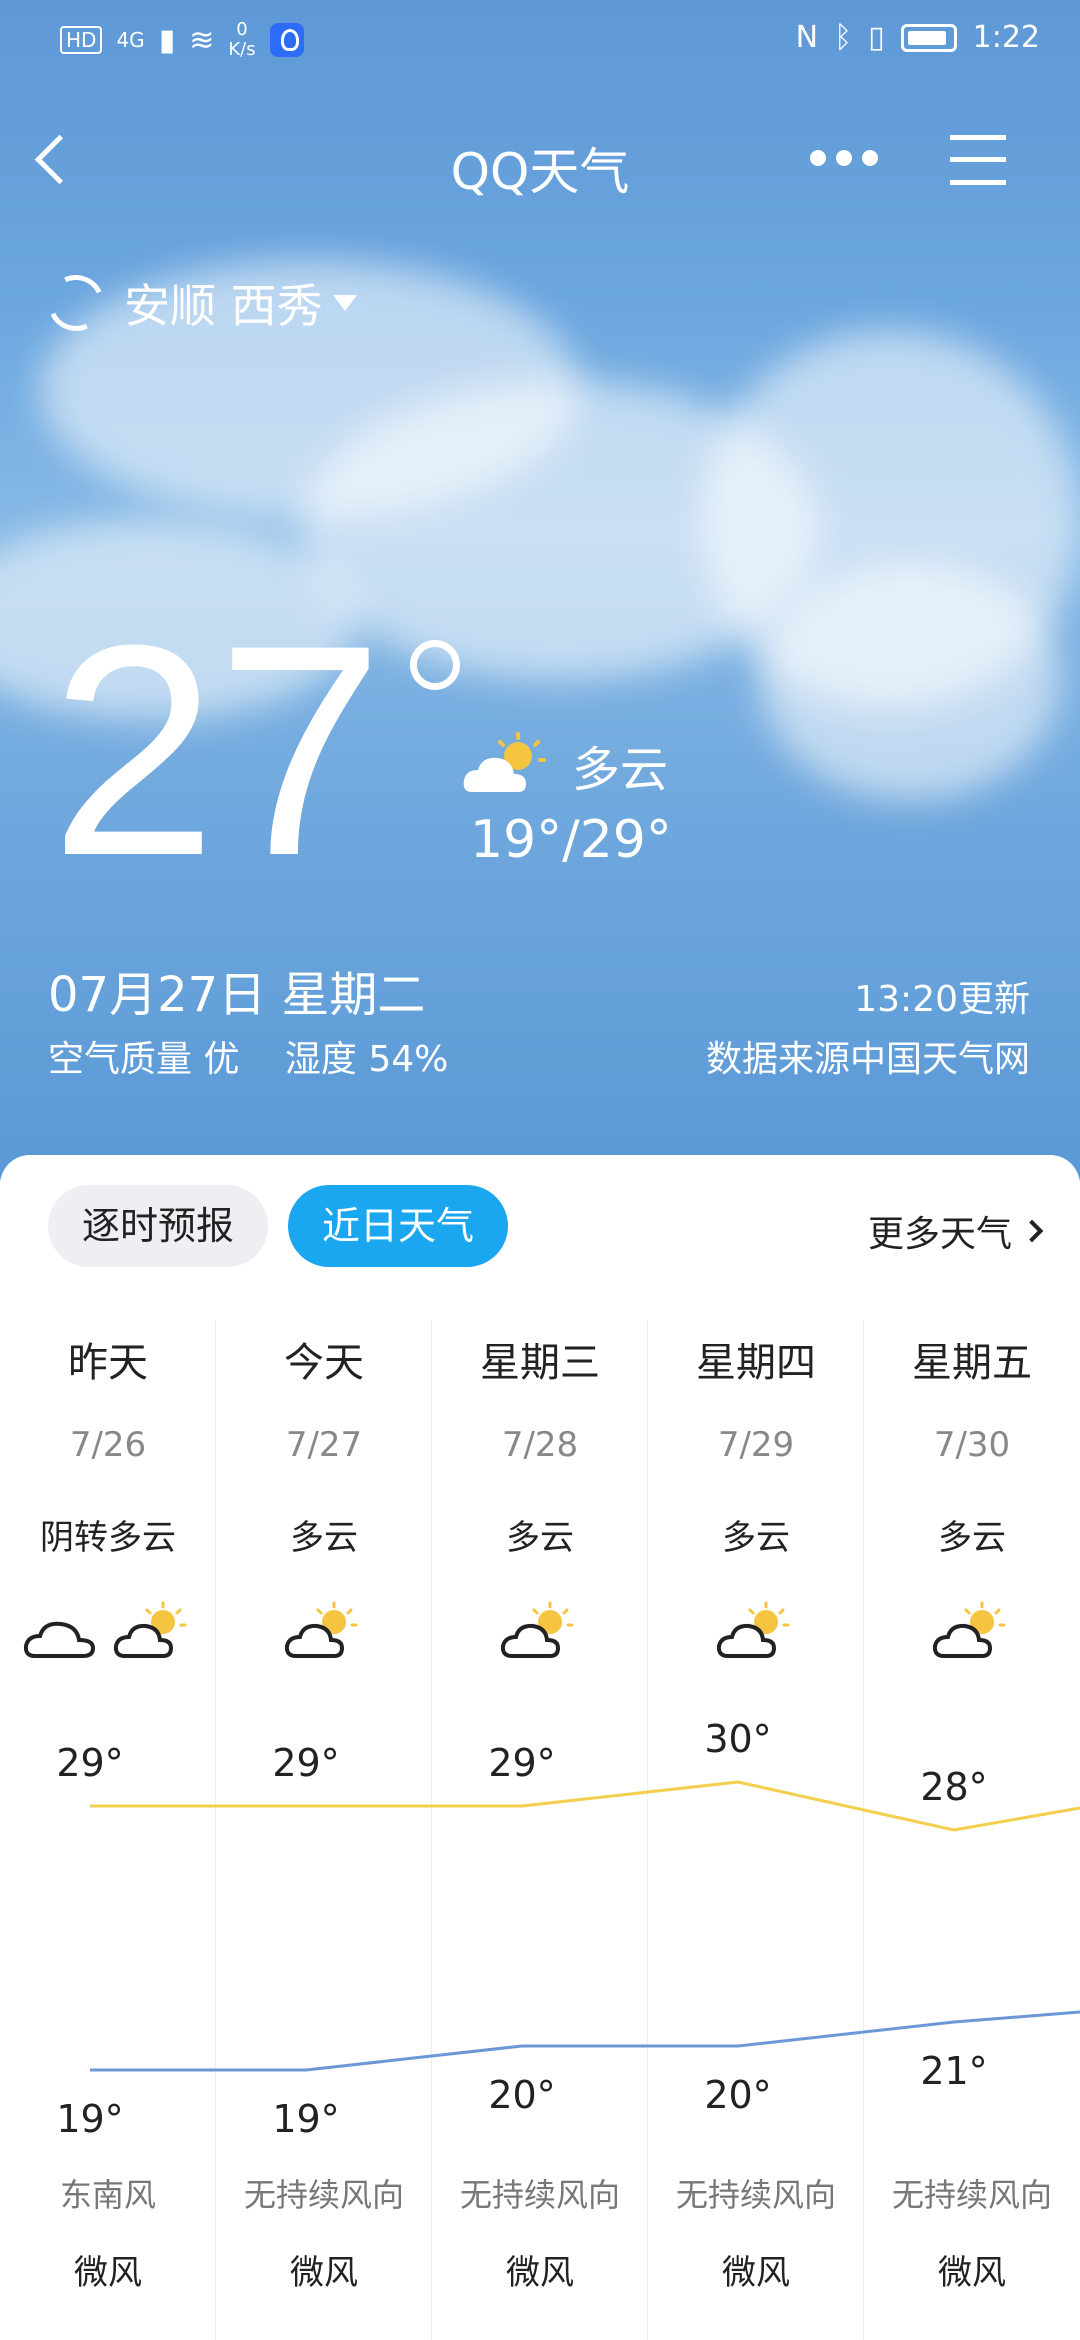 This screenshot has height=2340, width=1080. I want to click on wind-direction: 东南风, so click(107, 2195).